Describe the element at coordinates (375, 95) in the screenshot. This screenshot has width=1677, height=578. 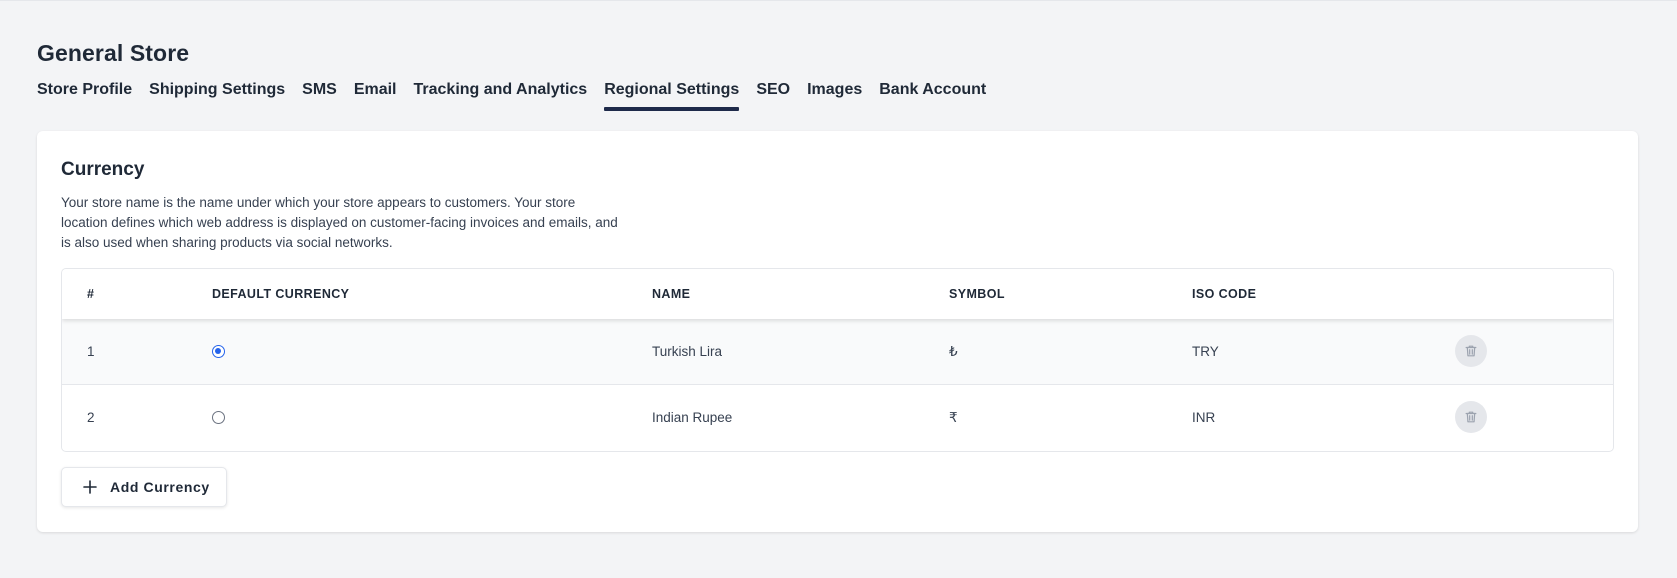
I see `tab-email: Email` at that location.